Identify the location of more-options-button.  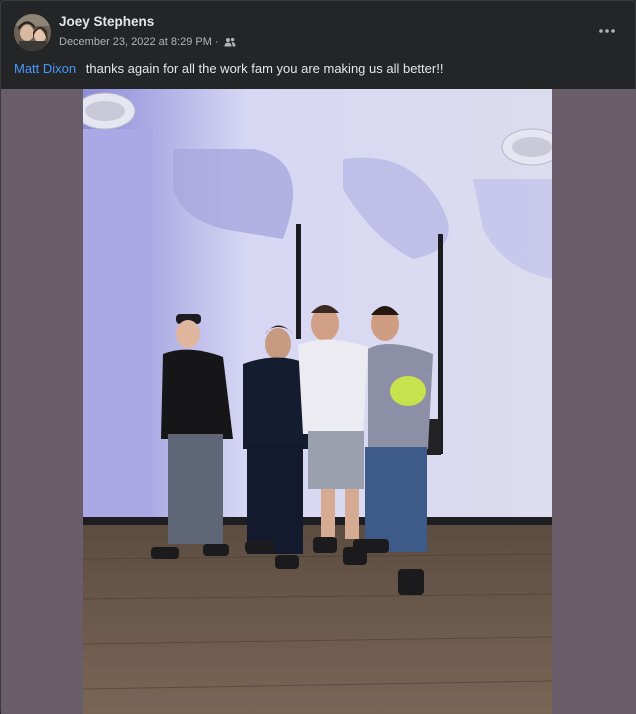
(607, 31).